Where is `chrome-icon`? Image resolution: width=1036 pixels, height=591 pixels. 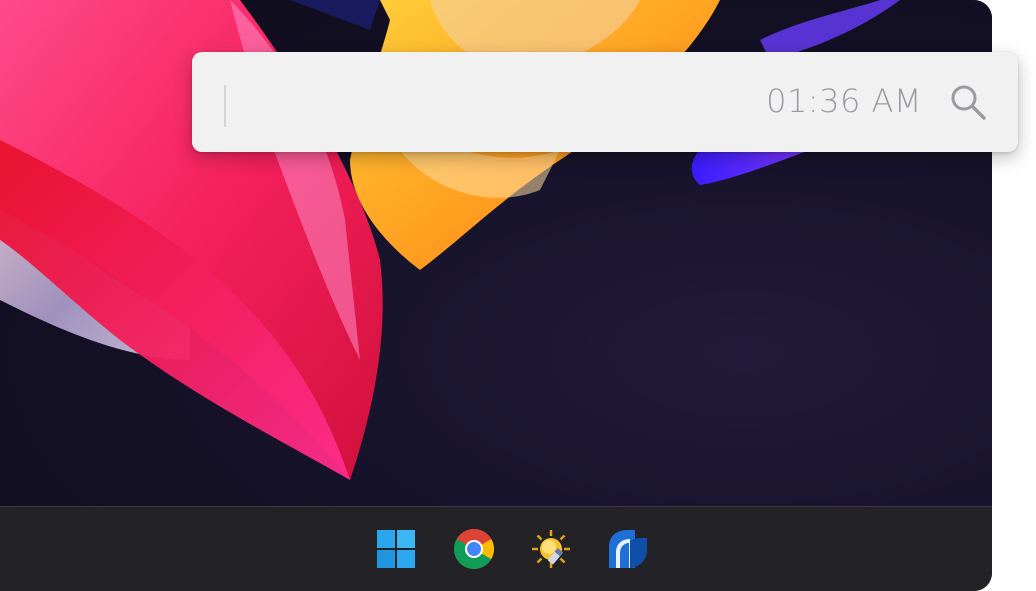 chrome-icon is located at coordinates (474, 549).